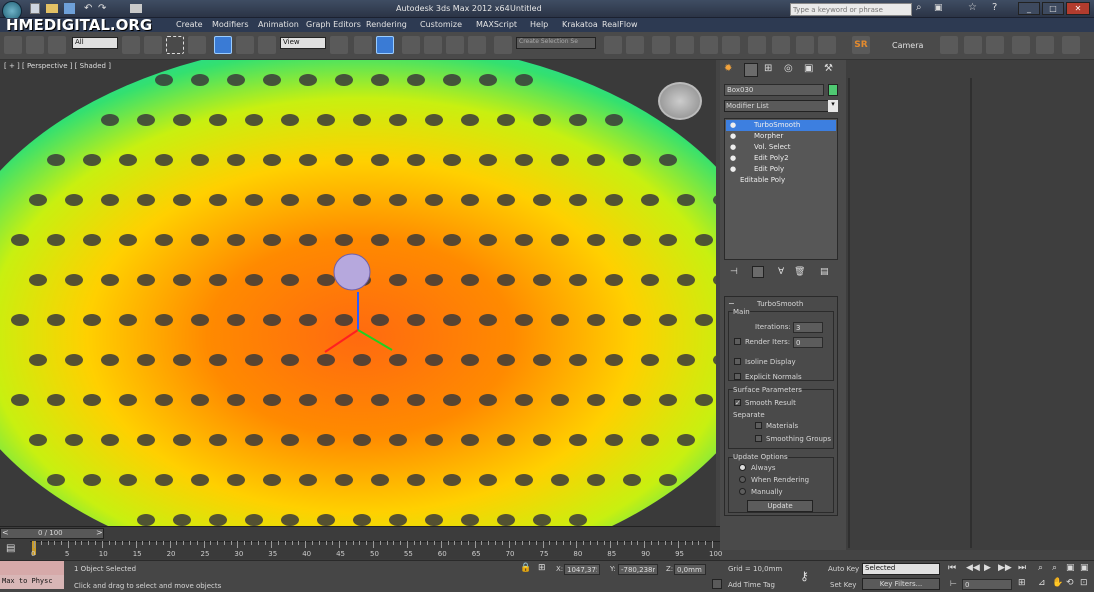 The image size is (1094, 592). I want to click on select-link-icon, so click(13, 45).